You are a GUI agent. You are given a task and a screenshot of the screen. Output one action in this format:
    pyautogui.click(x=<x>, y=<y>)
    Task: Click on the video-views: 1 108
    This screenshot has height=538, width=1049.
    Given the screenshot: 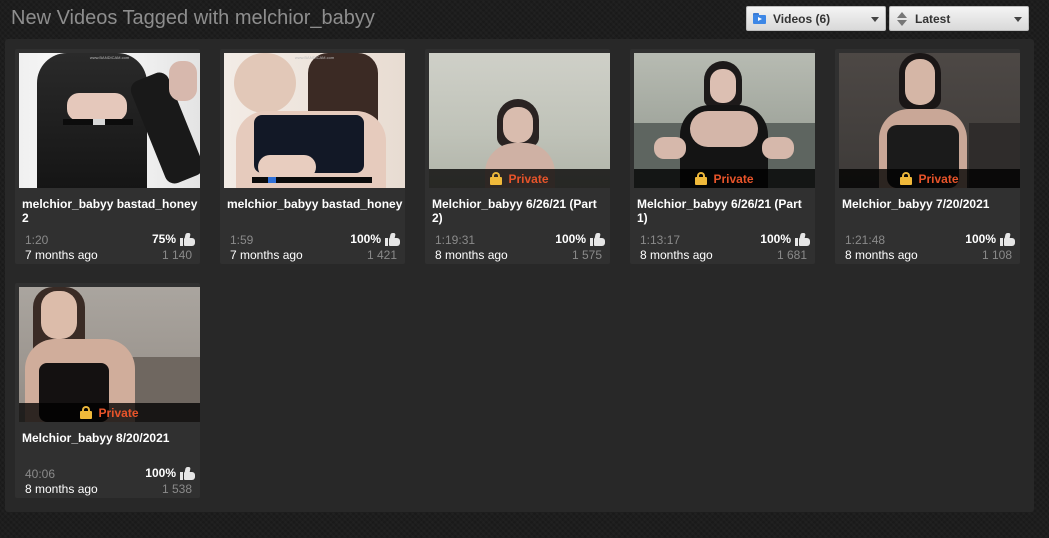 What is the action you would take?
    pyautogui.click(x=996, y=255)
    